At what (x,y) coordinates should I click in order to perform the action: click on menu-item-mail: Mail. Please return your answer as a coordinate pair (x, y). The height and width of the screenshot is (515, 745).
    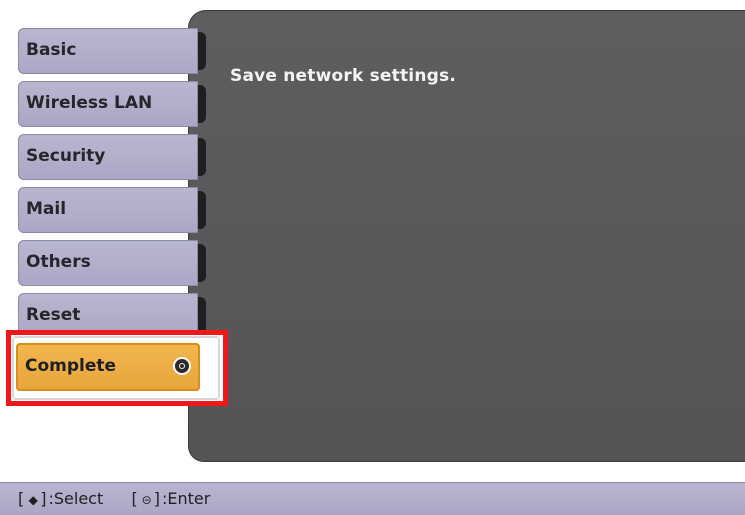
    Looking at the image, I should click on (112, 210).